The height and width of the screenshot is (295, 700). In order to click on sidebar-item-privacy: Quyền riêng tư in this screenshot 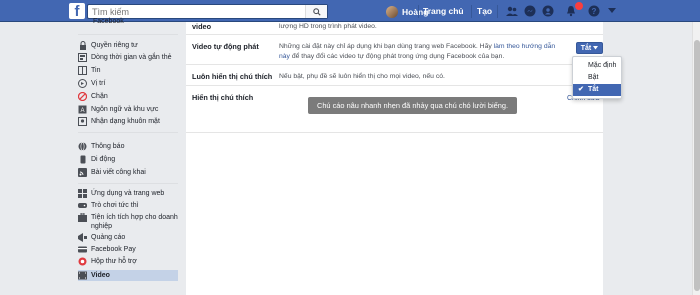, I will do `click(128, 45)`.